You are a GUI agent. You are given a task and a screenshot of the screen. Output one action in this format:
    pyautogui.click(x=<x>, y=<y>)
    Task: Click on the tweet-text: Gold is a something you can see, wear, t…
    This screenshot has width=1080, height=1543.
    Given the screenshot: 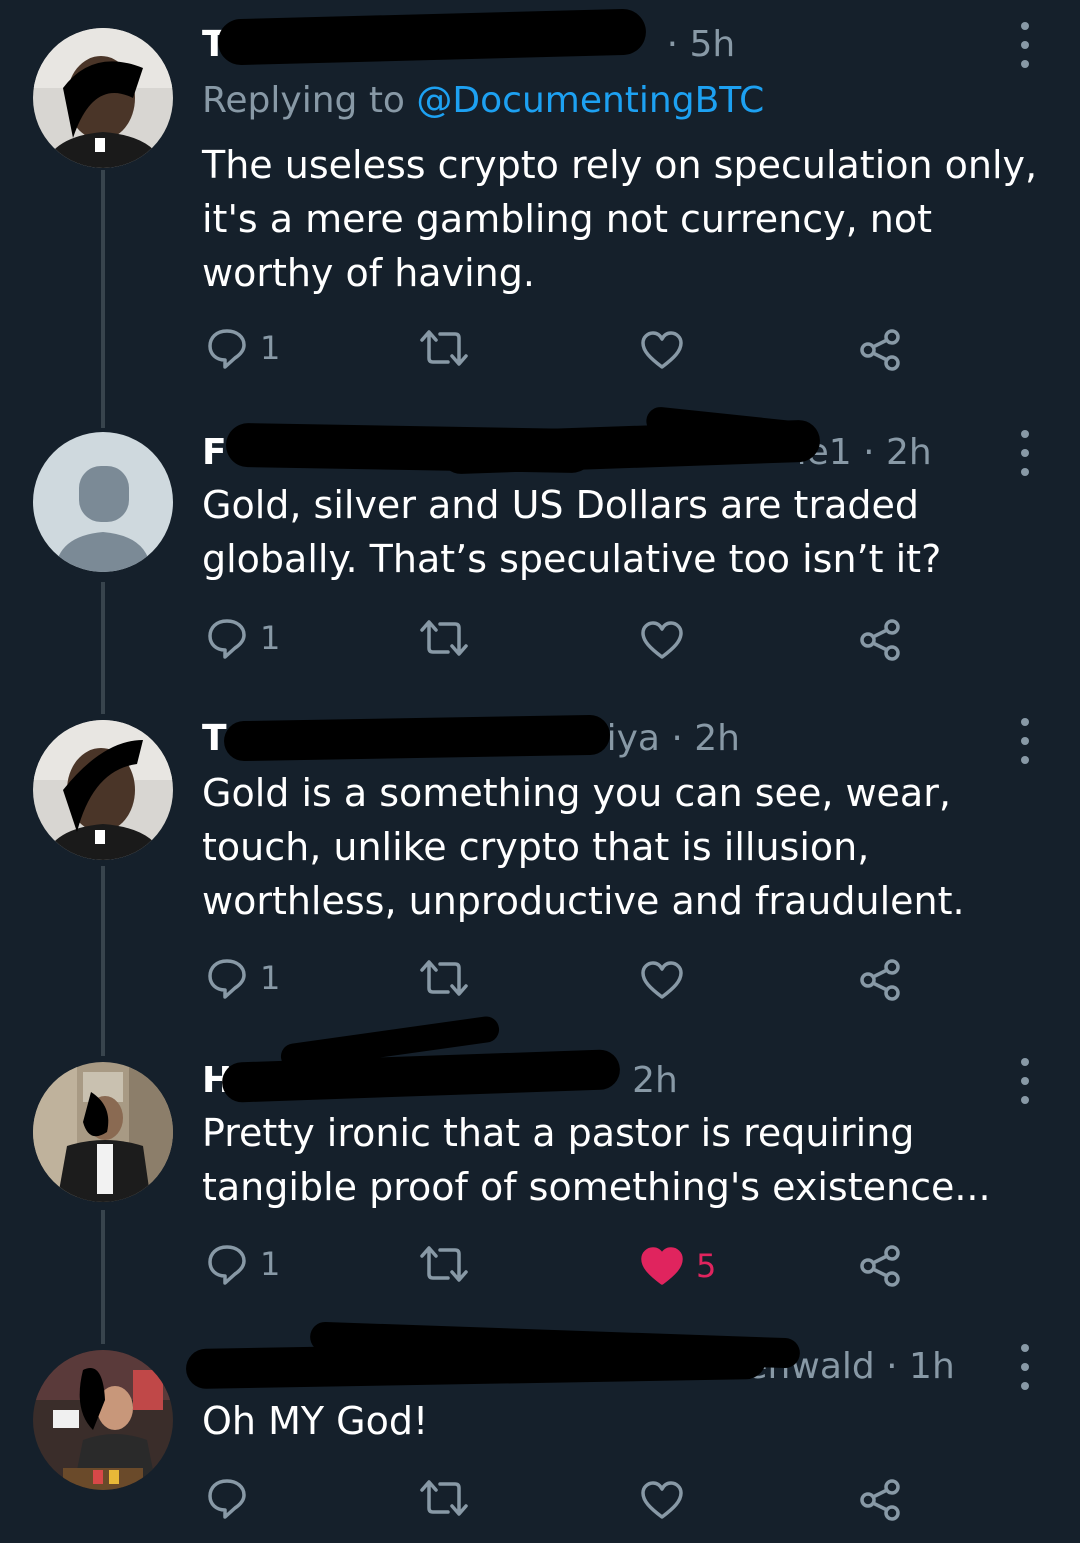 What is the action you would take?
    pyautogui.click(x=583, y=847)
    